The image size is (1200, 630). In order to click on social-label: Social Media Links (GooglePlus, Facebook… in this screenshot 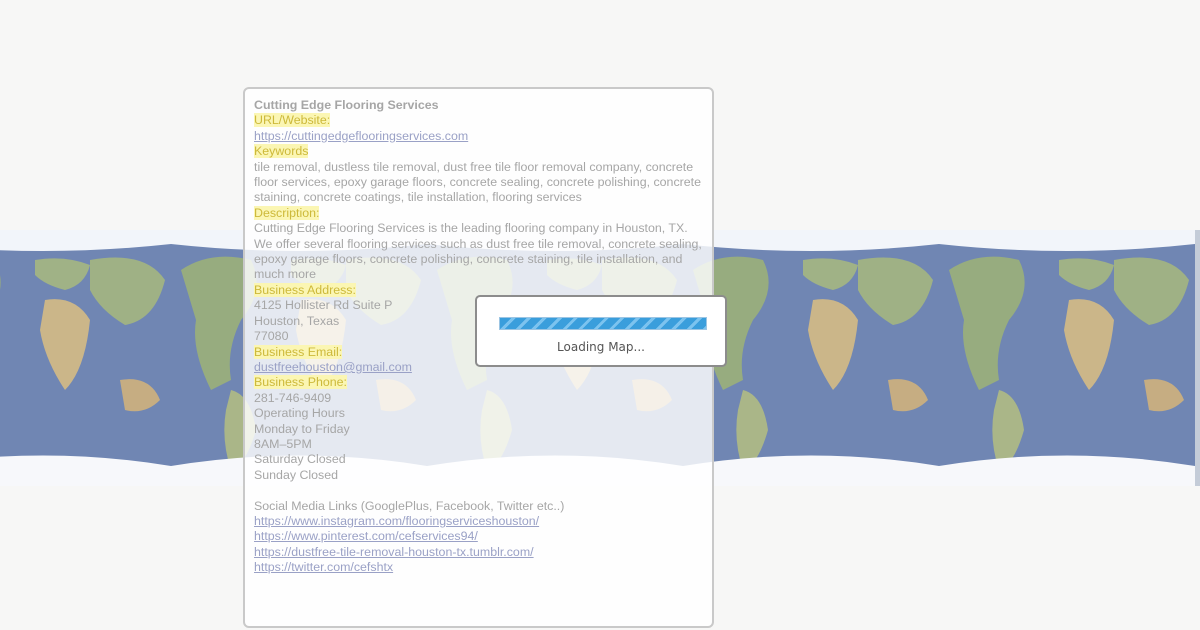, I will do `click(409, 505)`.